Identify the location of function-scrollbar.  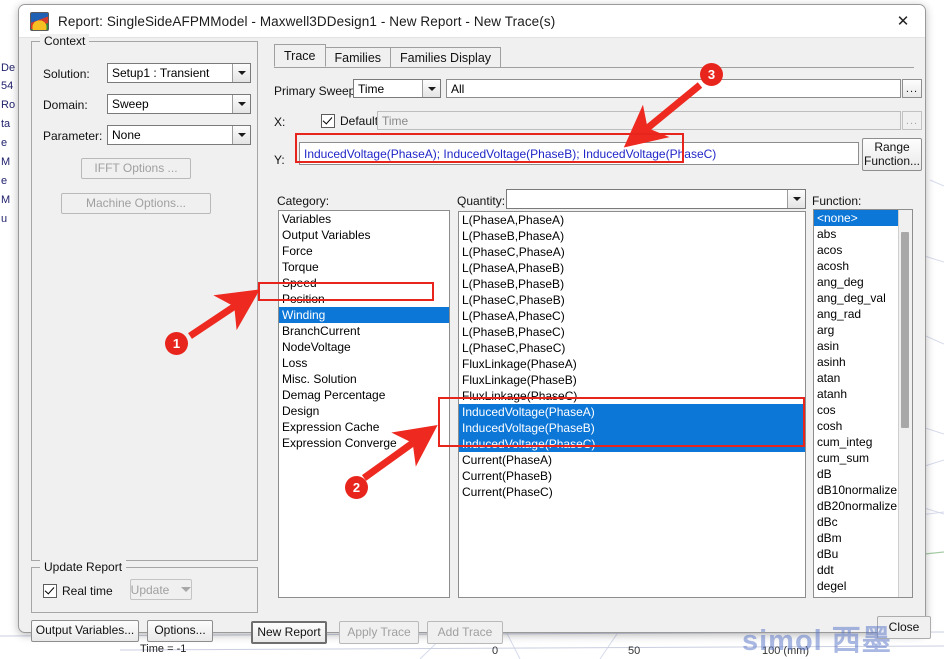
(905, 403).